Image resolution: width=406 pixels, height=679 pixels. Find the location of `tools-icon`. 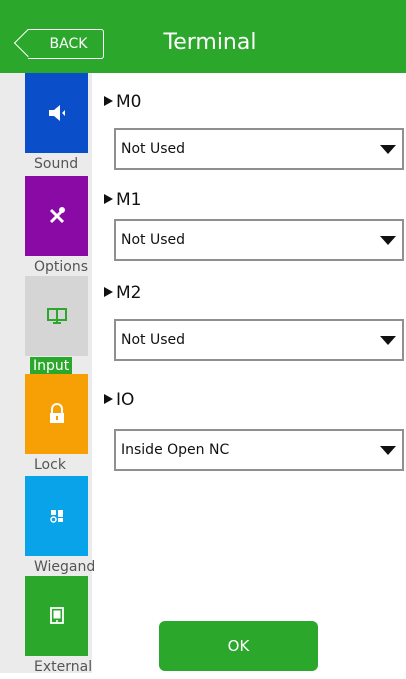

tools-icon is located at coordinates (57, 215).